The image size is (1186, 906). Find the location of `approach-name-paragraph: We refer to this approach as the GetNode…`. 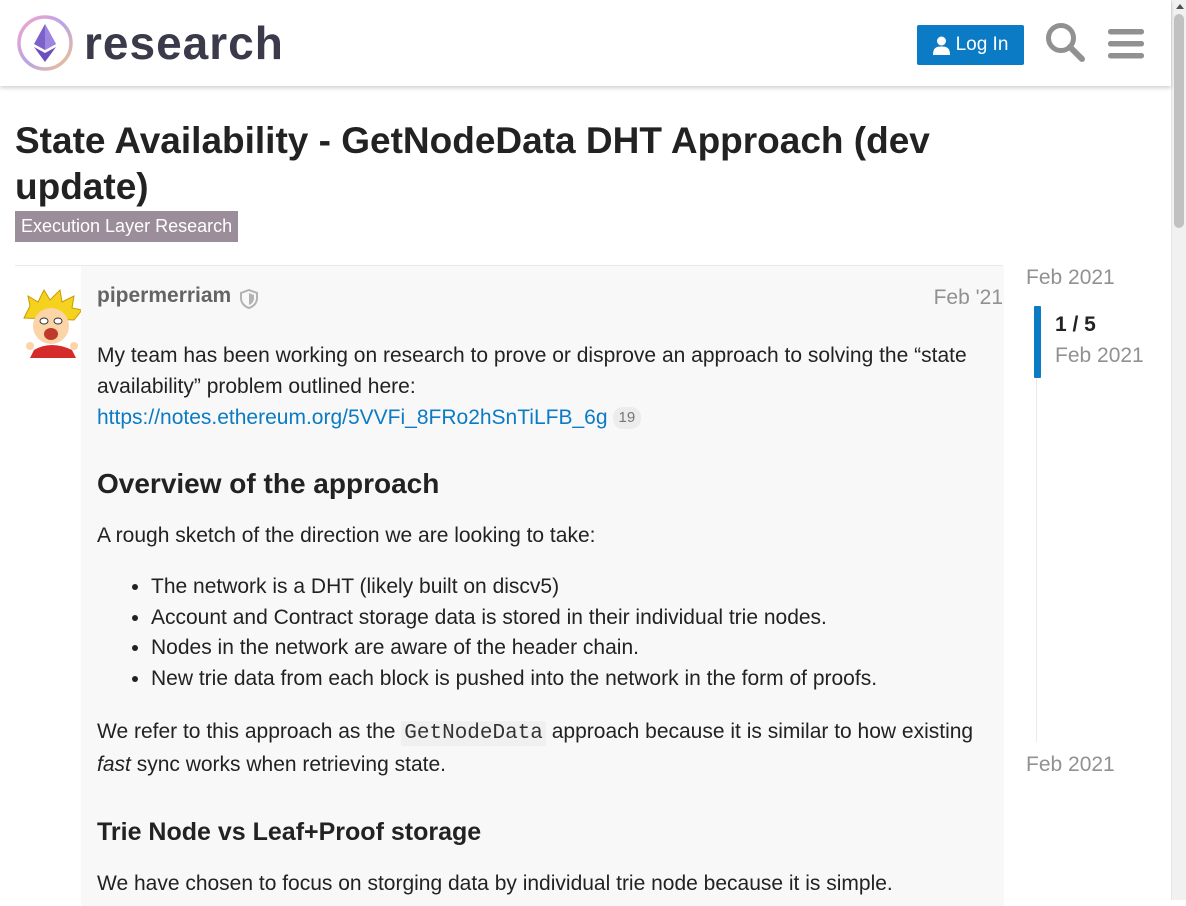

approach-name-paragraph: We refer to this approach as the GetNode… is located at coordinates (542, 748).